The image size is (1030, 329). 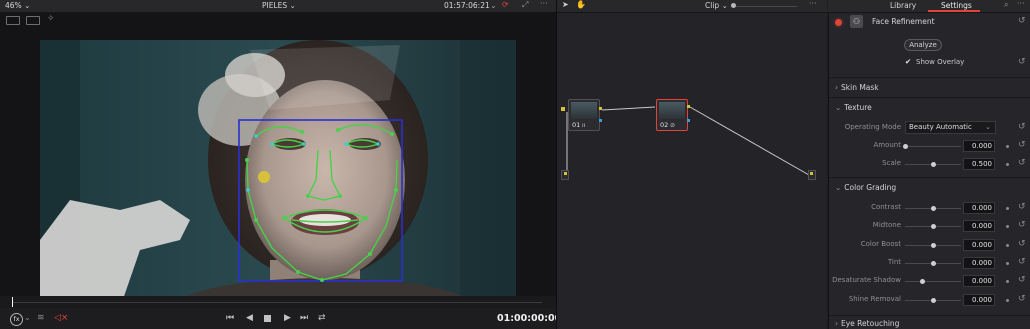 I want to click on mute-icon: ◁×, so click(x=61, y=318).